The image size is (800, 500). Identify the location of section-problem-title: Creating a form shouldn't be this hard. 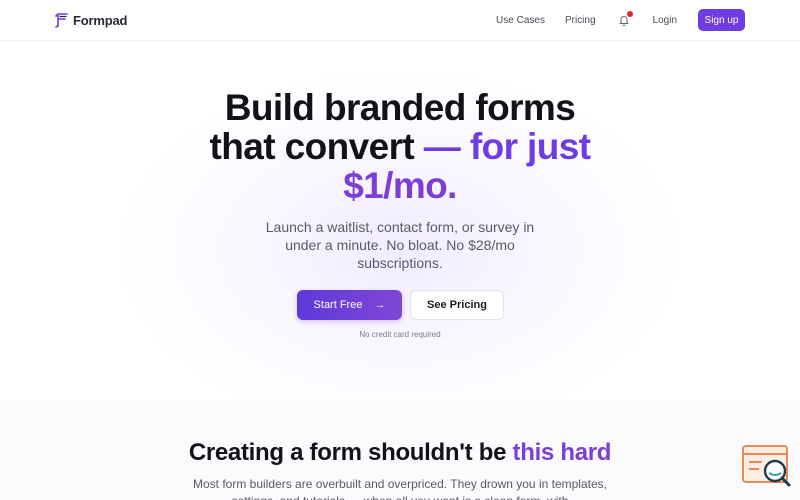
(400, 453).